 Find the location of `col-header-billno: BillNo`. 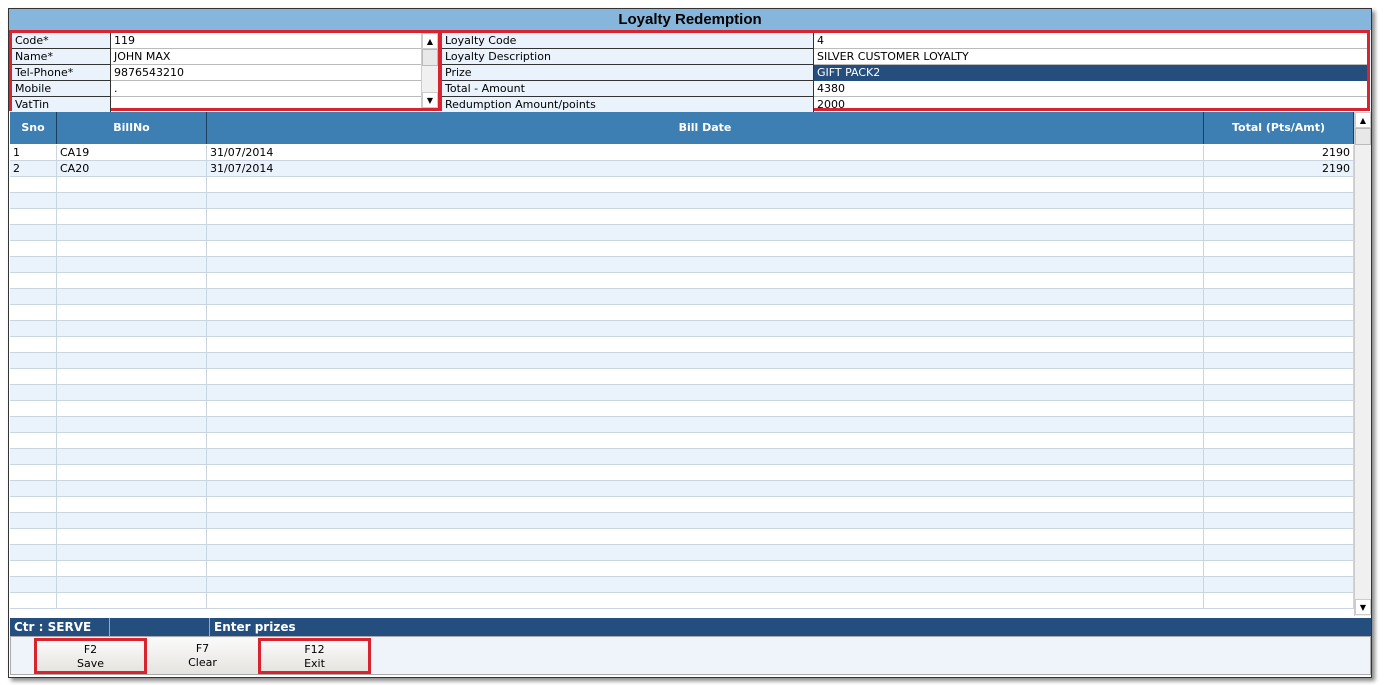

col-header-billno: BillNo is located at coordinates (132, 128).